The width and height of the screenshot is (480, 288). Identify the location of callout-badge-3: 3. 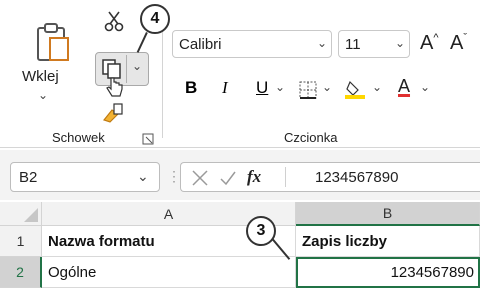
(261, 231).